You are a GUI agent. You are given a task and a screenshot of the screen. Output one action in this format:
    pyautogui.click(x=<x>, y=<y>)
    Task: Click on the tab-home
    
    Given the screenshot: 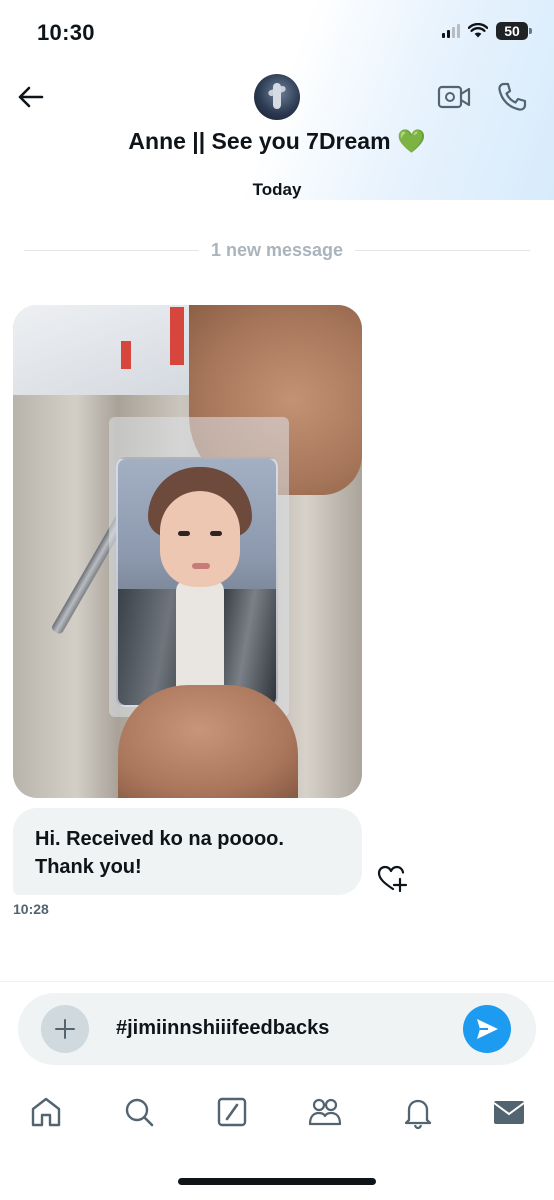 What is the action you would take?
    pyautogui.click(x=46, y=1112)
    